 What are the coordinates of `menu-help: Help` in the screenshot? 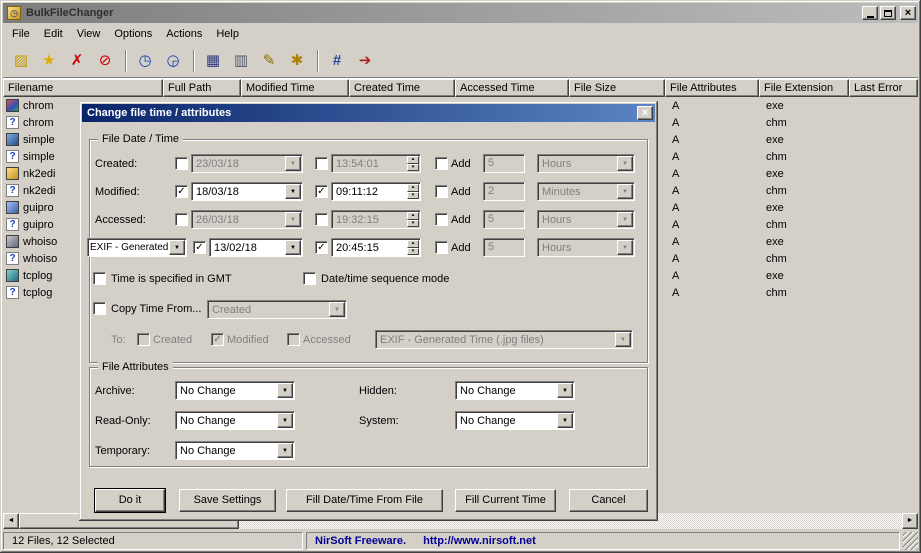 It's located at (227, 34).